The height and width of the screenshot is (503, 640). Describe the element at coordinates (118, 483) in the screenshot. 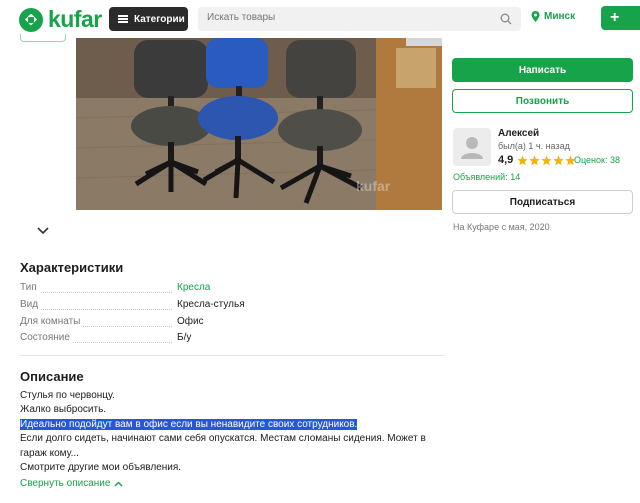

I see `chevron-up-icon` at that location.